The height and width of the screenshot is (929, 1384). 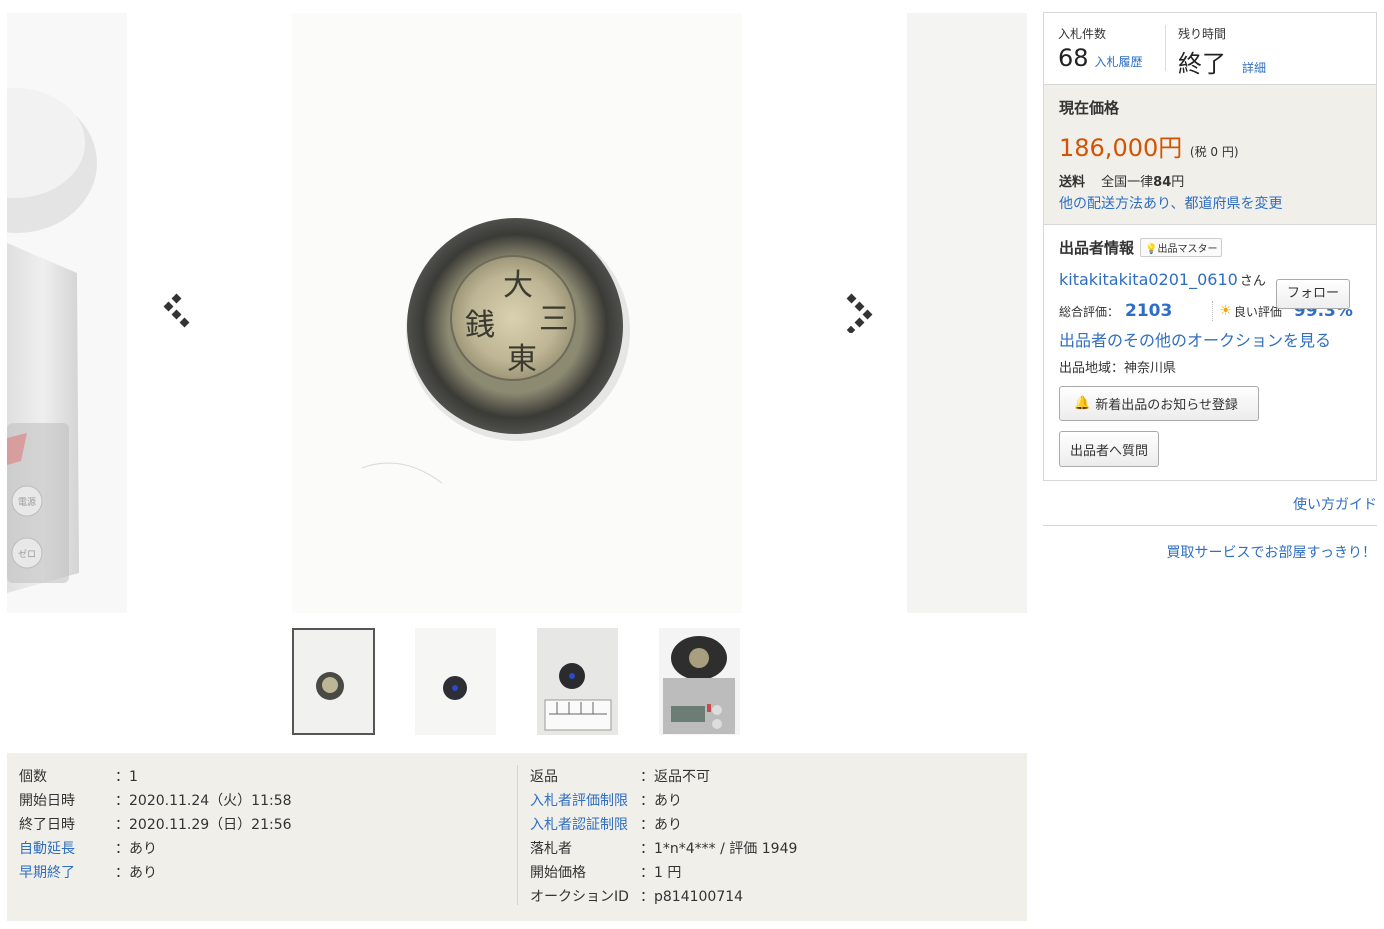 What do you see at coordinates (1257, 311) in the screenshot?
I see `good-rating-label: 良い評価` at bounding box center [1257, 311].